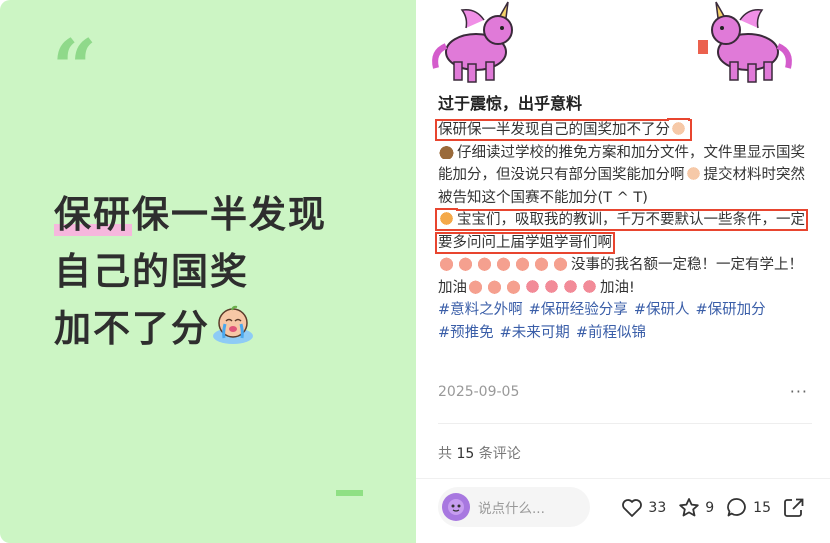 This screenshot has width=830, height=543. I want to click on hashtag-link: #保研人, so click(662, 310).